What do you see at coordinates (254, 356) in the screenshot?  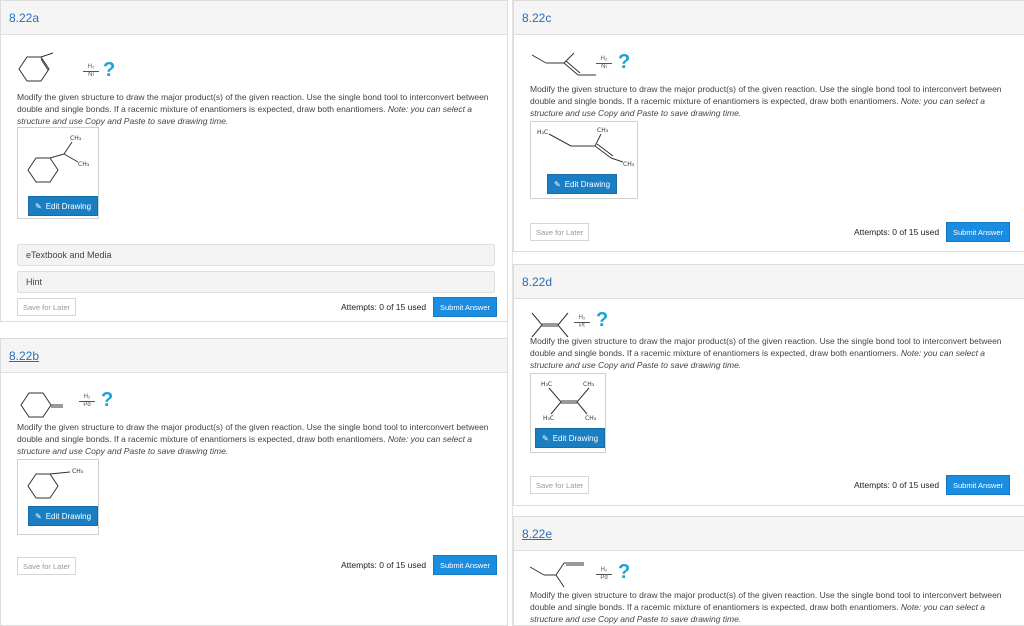 I see `problem-title: 8.22b` at bounding box center [254, 356].